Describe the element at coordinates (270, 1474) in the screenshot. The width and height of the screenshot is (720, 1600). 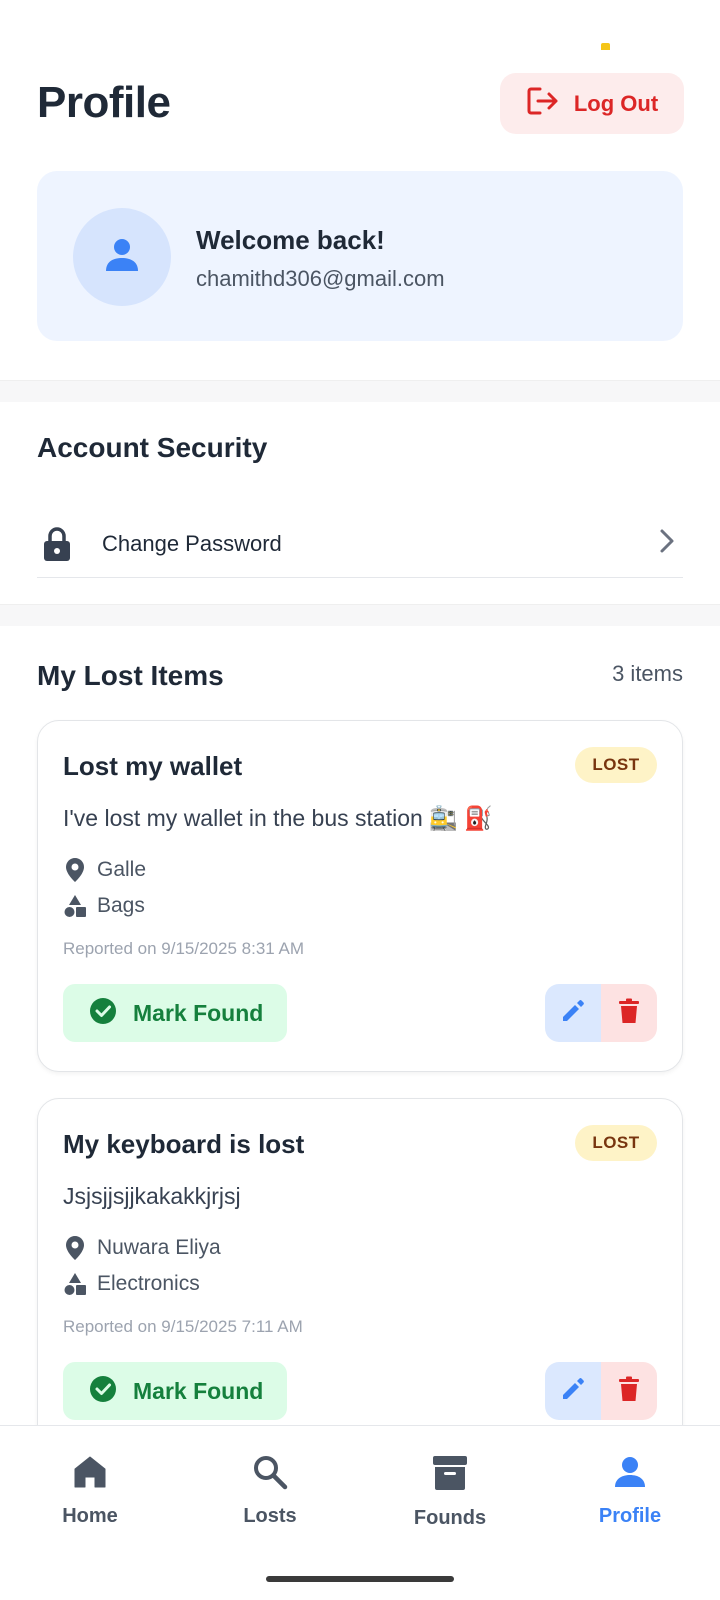
I see `search-icon` at that location.